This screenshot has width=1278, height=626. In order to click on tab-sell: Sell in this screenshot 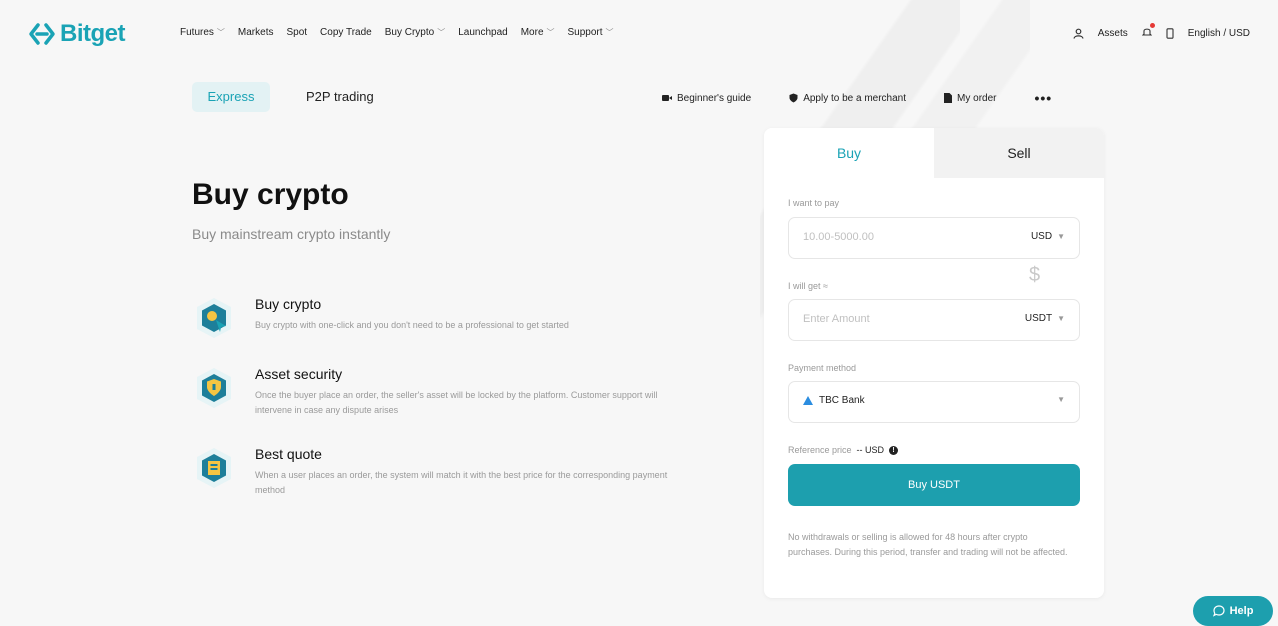, I will do `click(1019, 153)`.